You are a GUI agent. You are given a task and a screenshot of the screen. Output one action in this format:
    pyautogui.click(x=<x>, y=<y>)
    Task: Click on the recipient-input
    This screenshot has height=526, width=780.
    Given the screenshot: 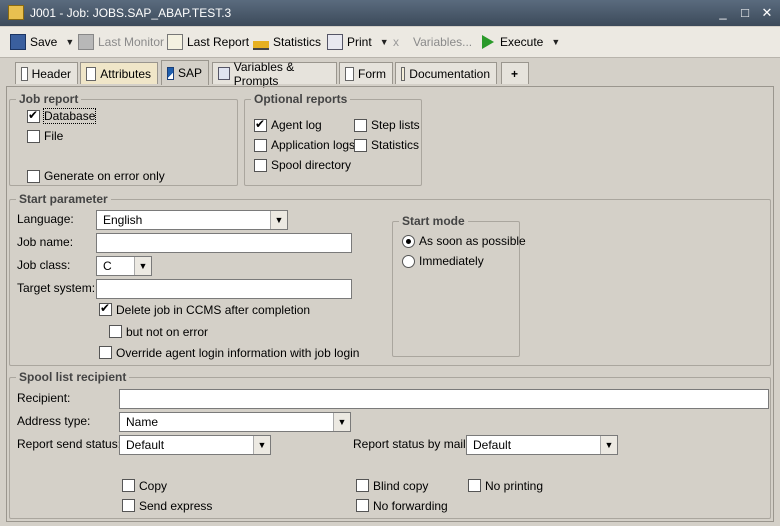 What is the action you would take?
    pyautogui.click(x=444, y=399)
    